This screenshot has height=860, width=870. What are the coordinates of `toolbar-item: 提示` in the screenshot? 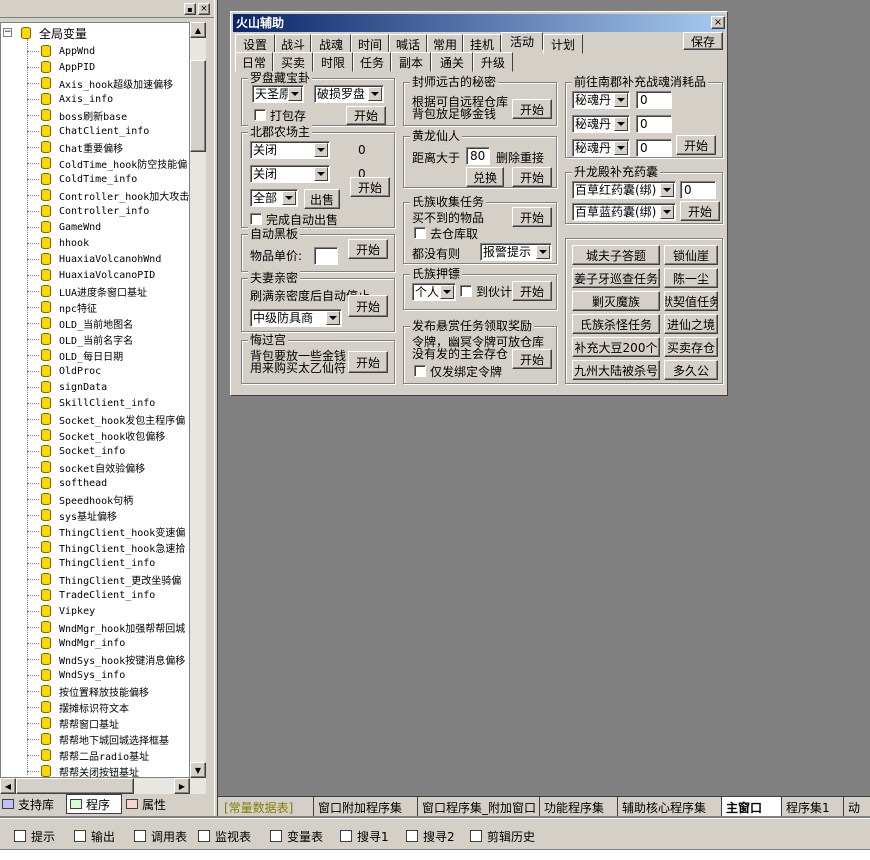 It's located at (34, 836).